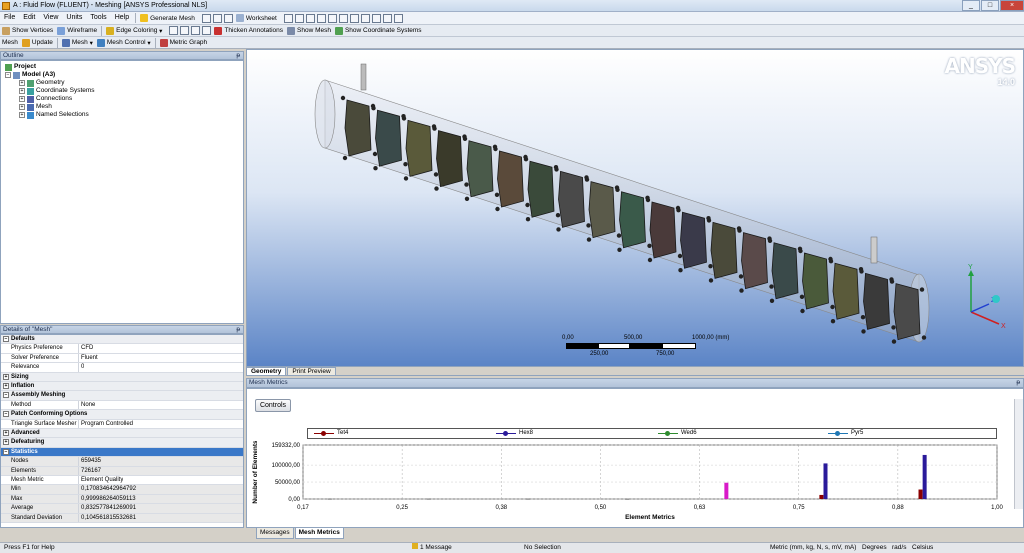 The width and height of the screenshot is (1024, 553). What do you see at coordinates (122, 349) in the screenshot?
I see `details-row-physics-preference: Physics Preference CFD` at bounding box center [122, 349].